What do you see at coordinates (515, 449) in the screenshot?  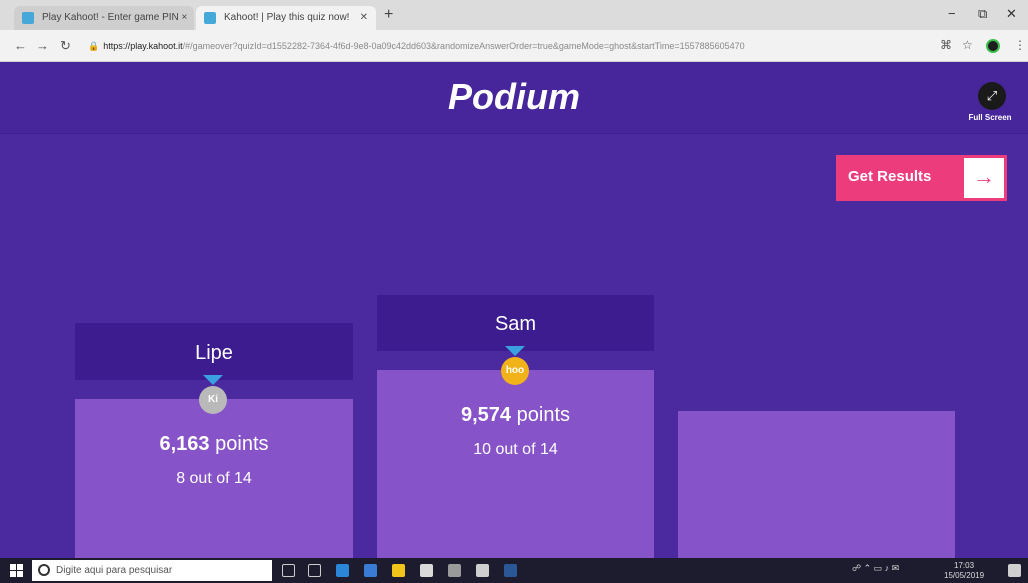 I see `first-place-correct-count: 10 out of 14` at bounding box center [515, 449].